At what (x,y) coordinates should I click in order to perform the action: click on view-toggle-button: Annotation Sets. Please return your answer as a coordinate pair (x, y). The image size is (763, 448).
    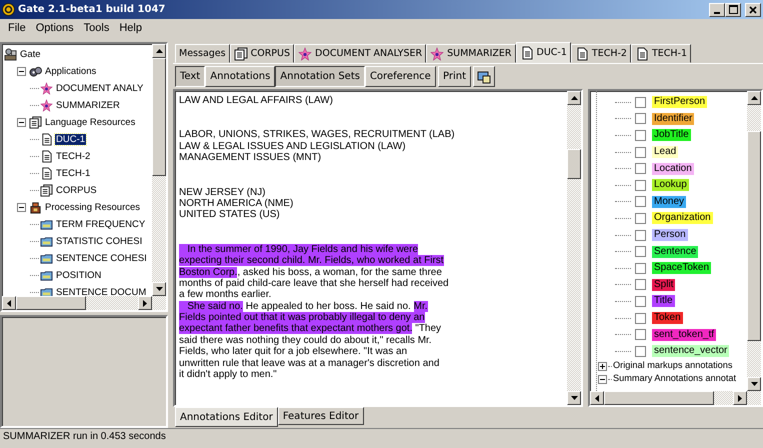
    Looking at the image, I should click on (320, 76).